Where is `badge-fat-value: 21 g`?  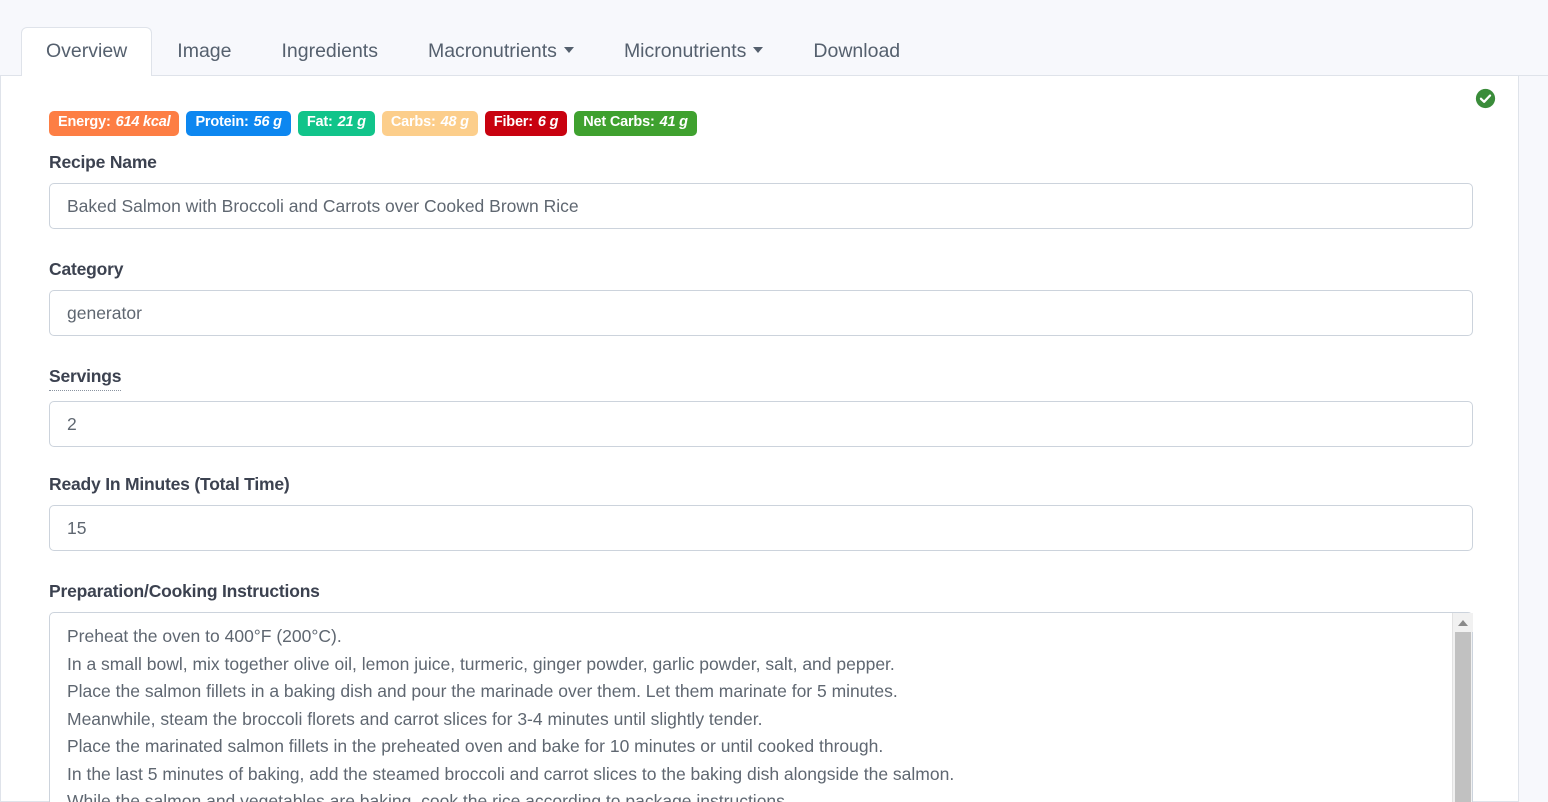
badge-fat-value: 21 g is located at coordinates (351, 122).